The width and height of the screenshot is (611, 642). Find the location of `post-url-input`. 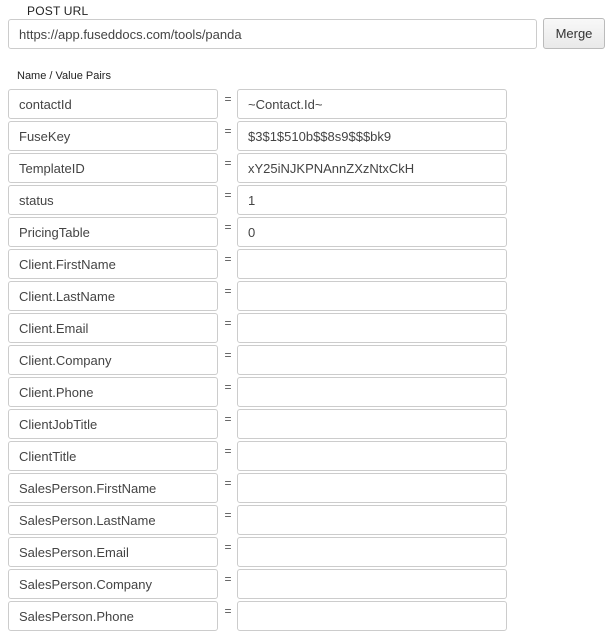

post-url-input is located at coordinates (272, 34).